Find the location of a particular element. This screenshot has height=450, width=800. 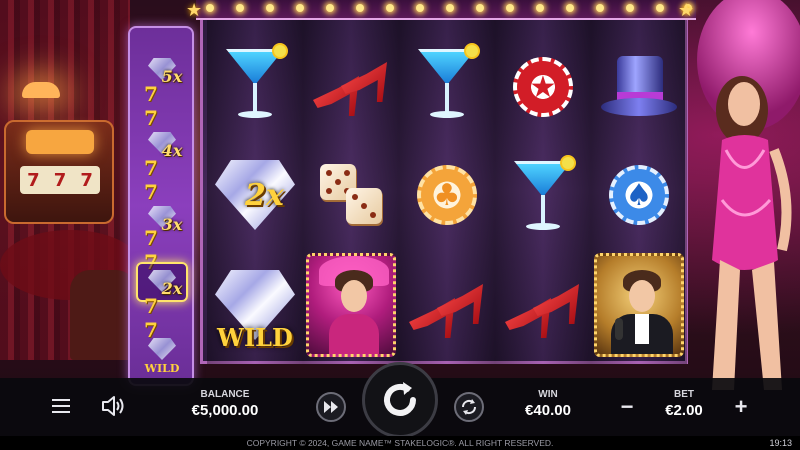

menu-button is located at coordinates (61, 406).